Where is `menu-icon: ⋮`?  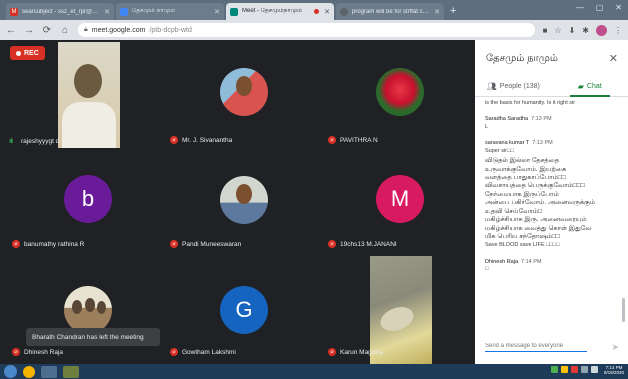 menu-icon: ⋮ is located at coordinates (618, 30).